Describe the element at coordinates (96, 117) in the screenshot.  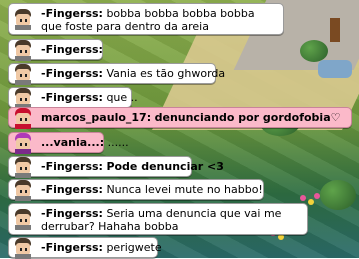
I see `chat-username: marcos_paulo_17:` at that location.